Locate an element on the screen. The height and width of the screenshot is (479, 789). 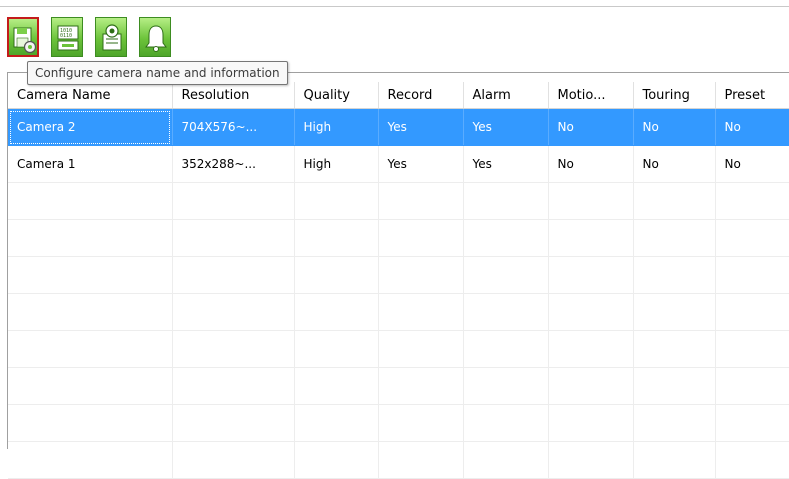
column-header-preset: Preset is located at coordinates (752, 95).